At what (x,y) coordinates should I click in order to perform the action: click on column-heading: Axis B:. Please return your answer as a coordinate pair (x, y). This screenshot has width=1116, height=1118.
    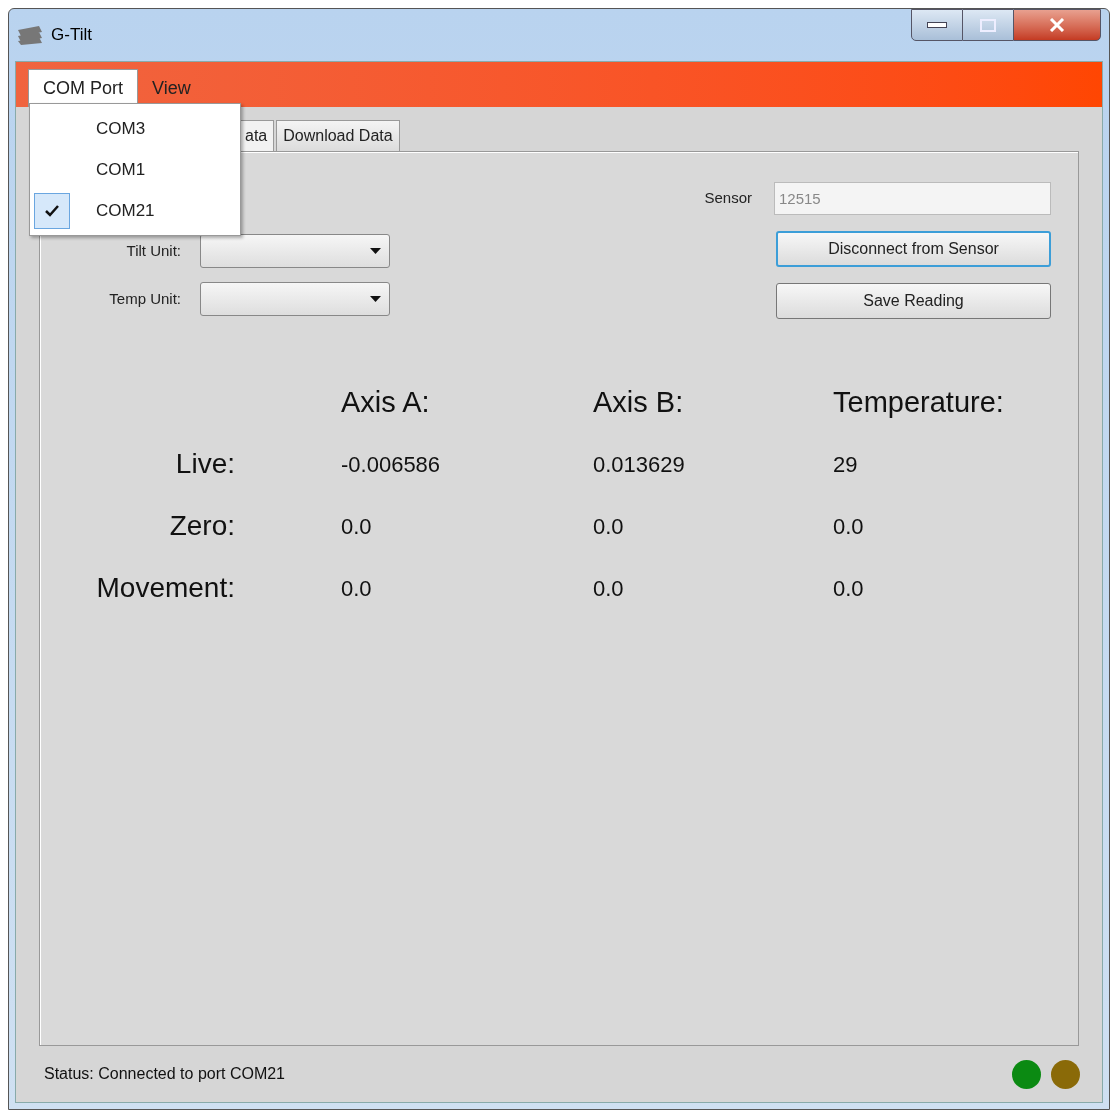
    Looking at the image, I should click on (639, 402).